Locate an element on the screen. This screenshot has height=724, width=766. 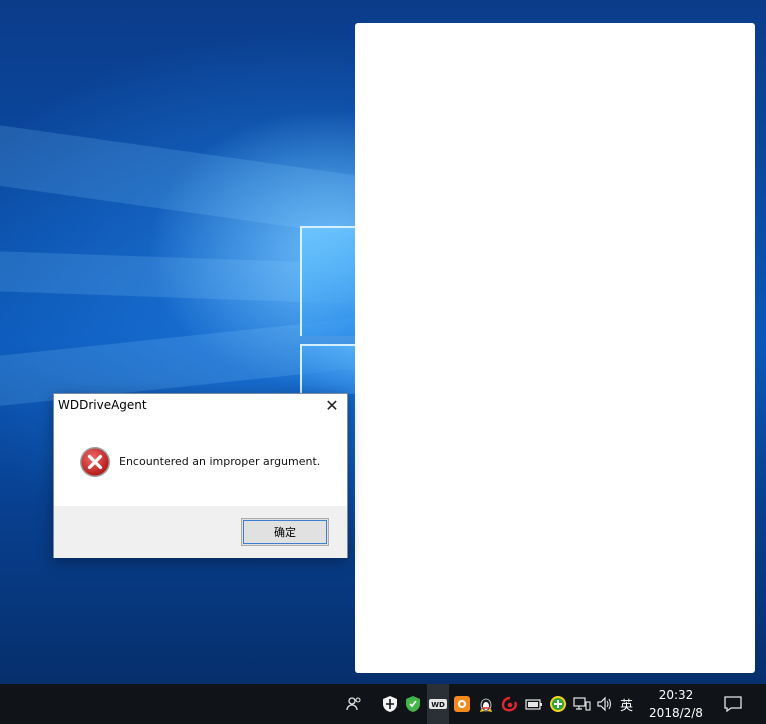
volume-icon is located at coordinates (605, 704).